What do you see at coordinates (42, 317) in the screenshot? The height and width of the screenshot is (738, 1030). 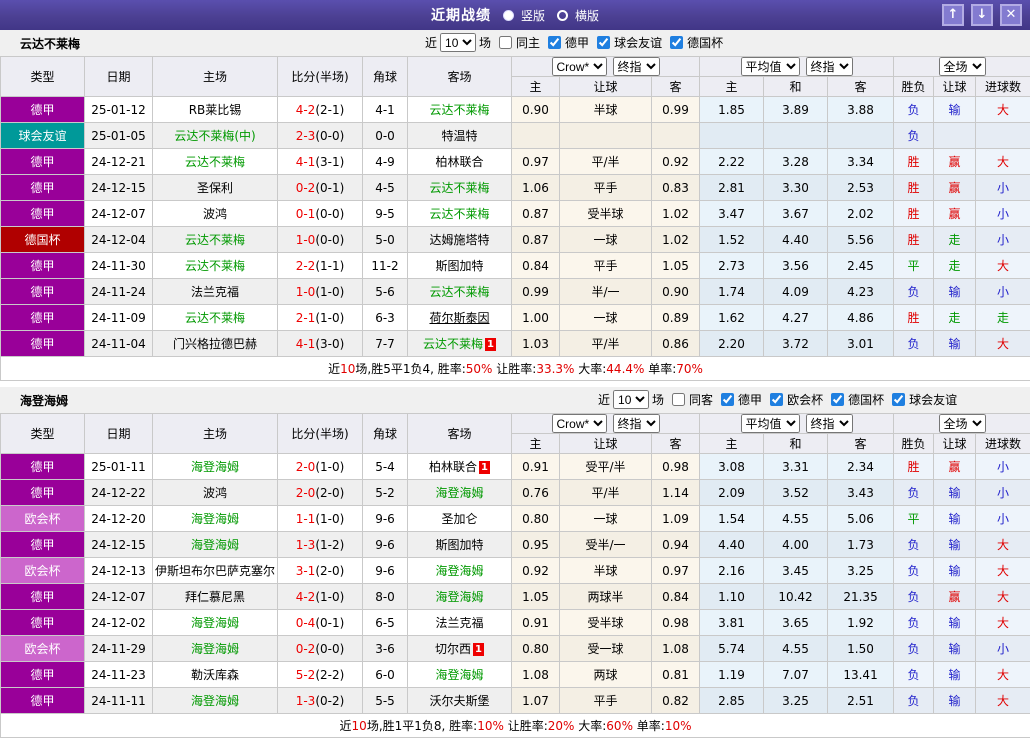 I see `league-type-cell: 德甲` at bounding box center [42, 317].